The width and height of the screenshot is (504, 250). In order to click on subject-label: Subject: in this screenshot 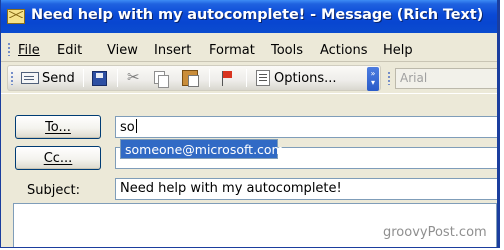, I will do `click(53, 190)`.